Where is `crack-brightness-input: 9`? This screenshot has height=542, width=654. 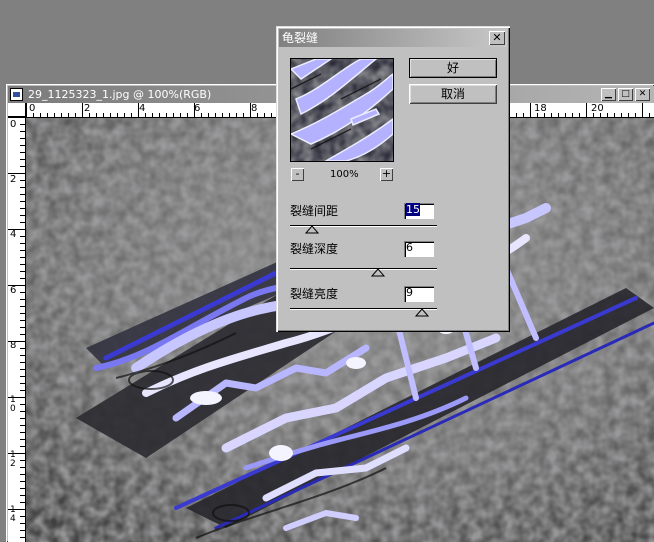 crack-brightness-input: 9 is located at coordinates (419, 294).